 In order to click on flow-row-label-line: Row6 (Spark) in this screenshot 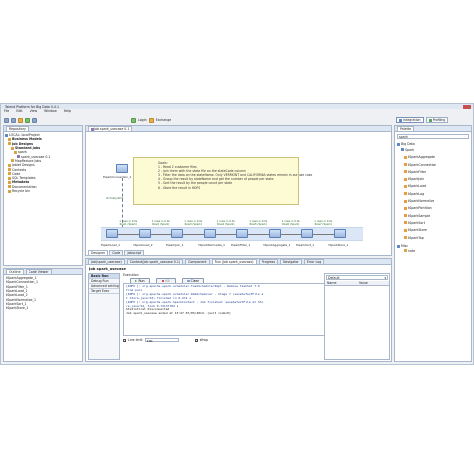, I will do `click(291, 224)`.